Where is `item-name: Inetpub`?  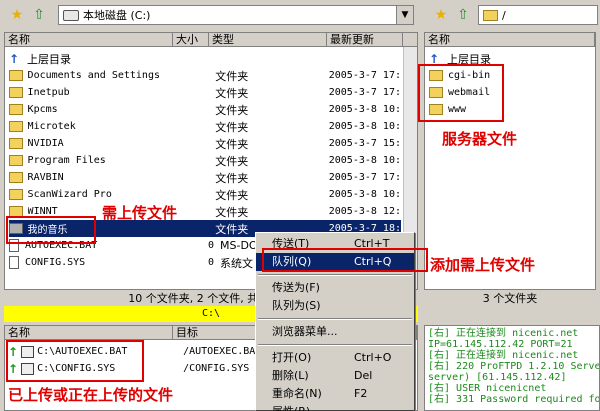 item-name: Inetpub is located at coordinates (48, 92).